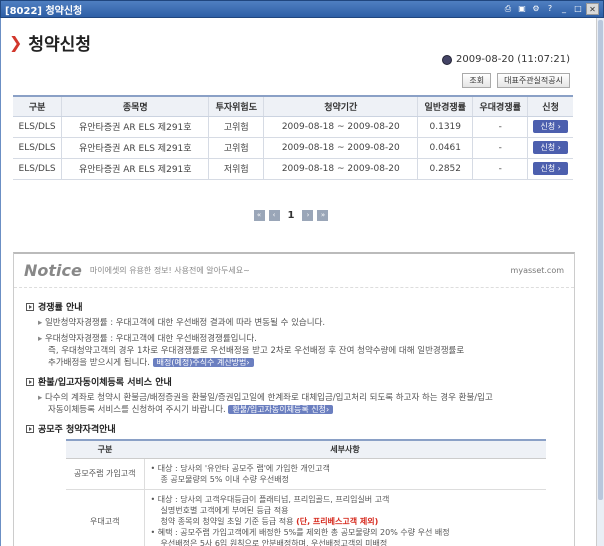  What do you see at coordinates (445, 148) in the screenshot?
I see `cell-general: 0.0461` at bounding box center [445, 148].